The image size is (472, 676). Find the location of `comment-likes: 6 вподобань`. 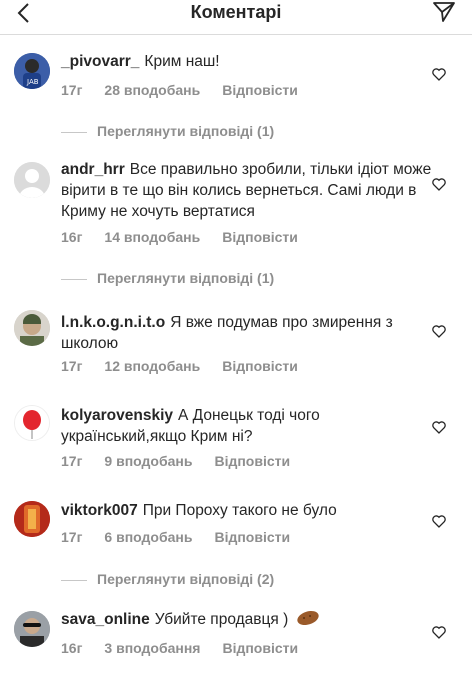

comment-likes: 6 вподобань is located at coordinates (148, 537).